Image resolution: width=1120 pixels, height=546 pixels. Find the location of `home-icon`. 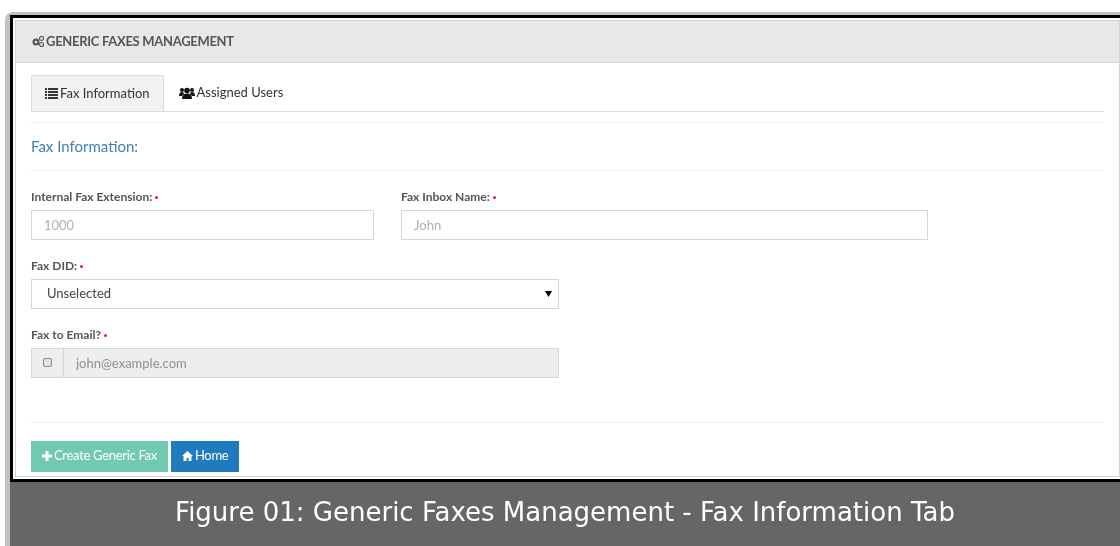

home-icon is located at coordinates (187, 456).